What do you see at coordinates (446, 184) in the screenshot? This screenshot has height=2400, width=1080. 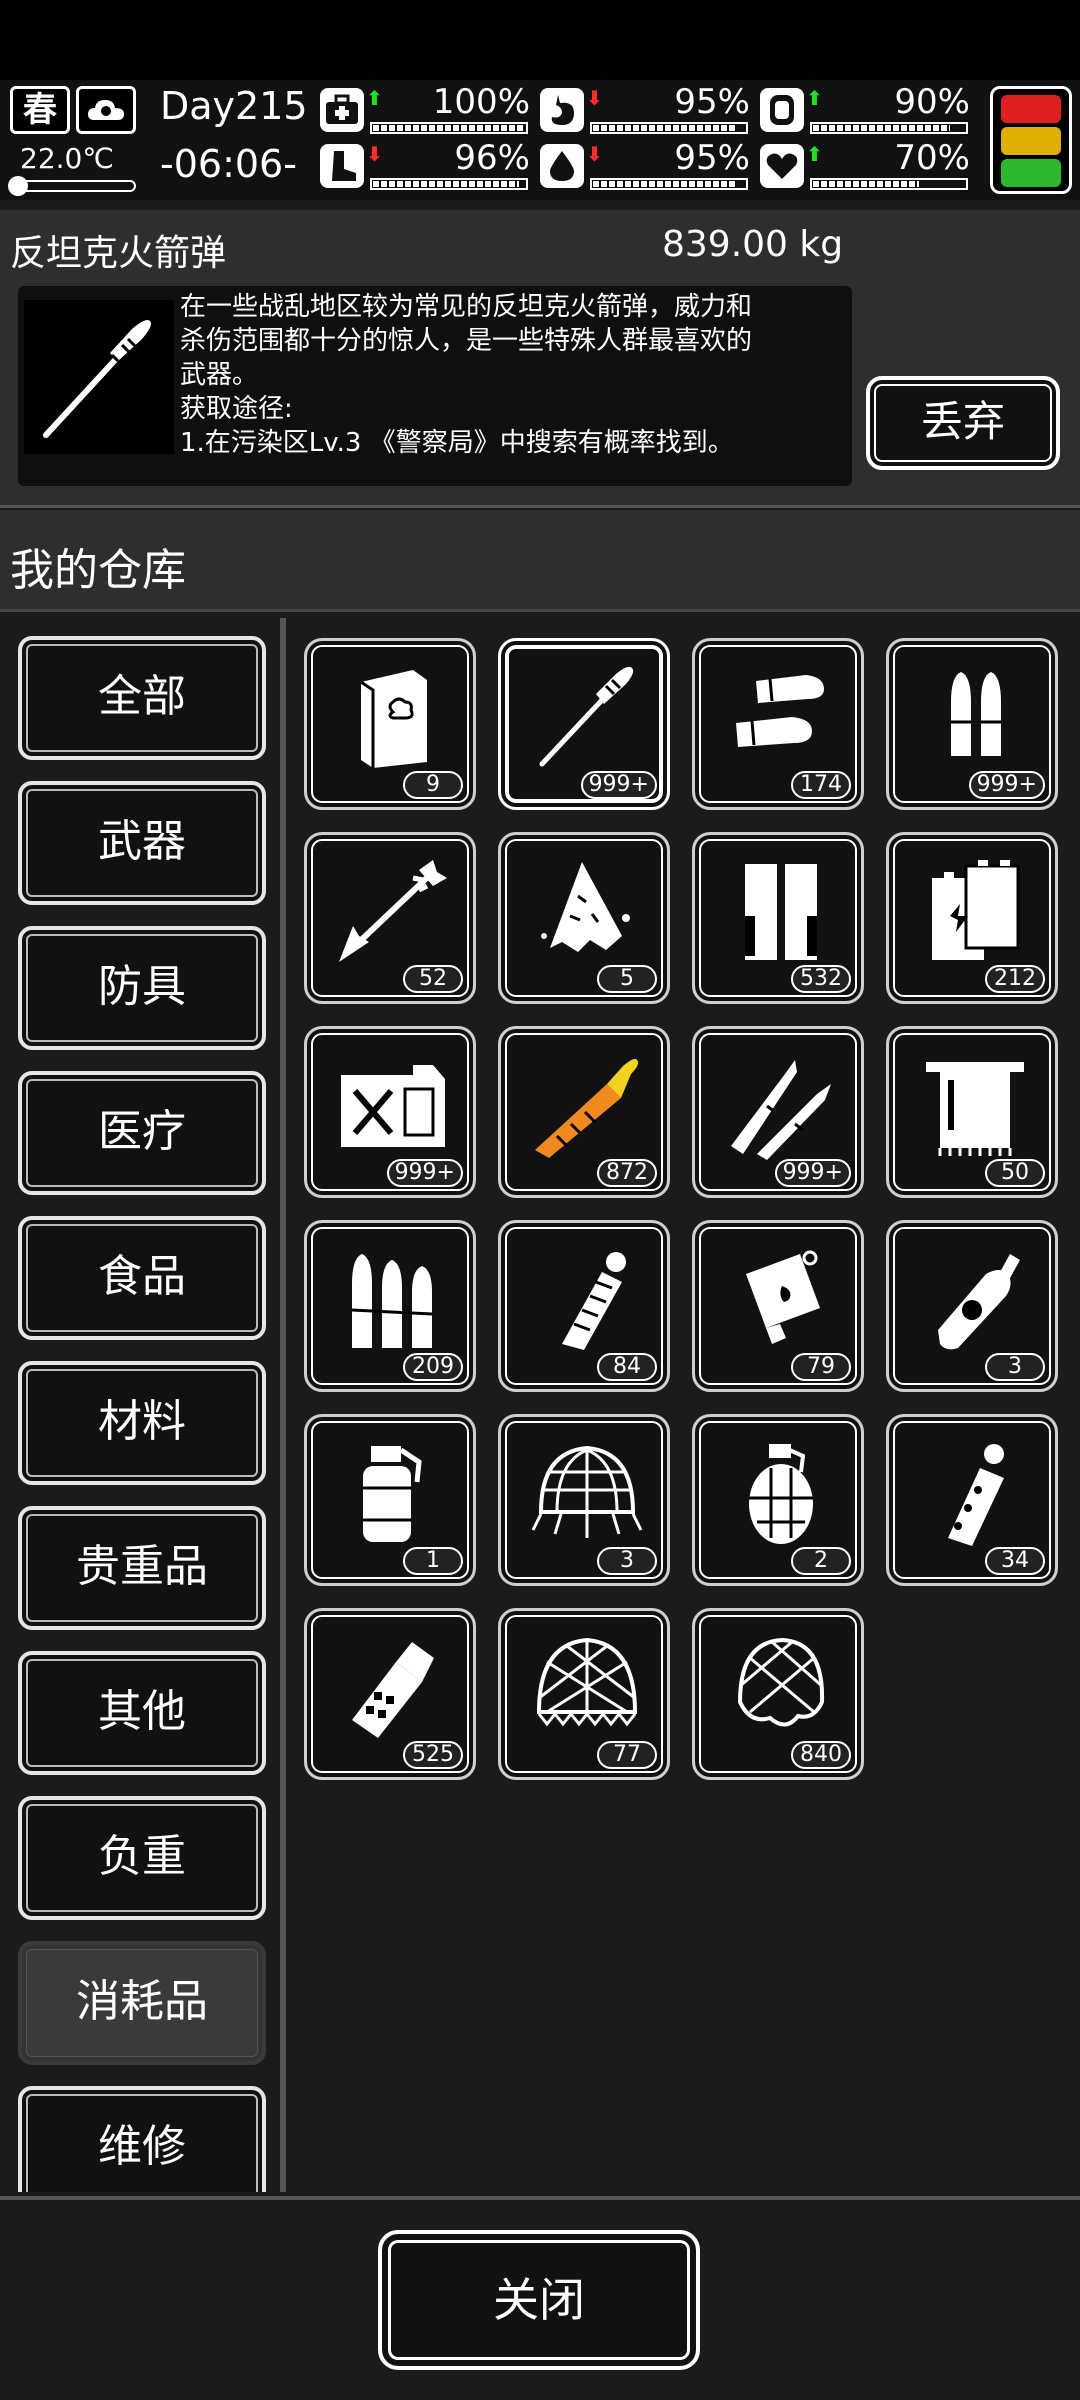 I see `stamina-fill` at bounding box center [446, 184].